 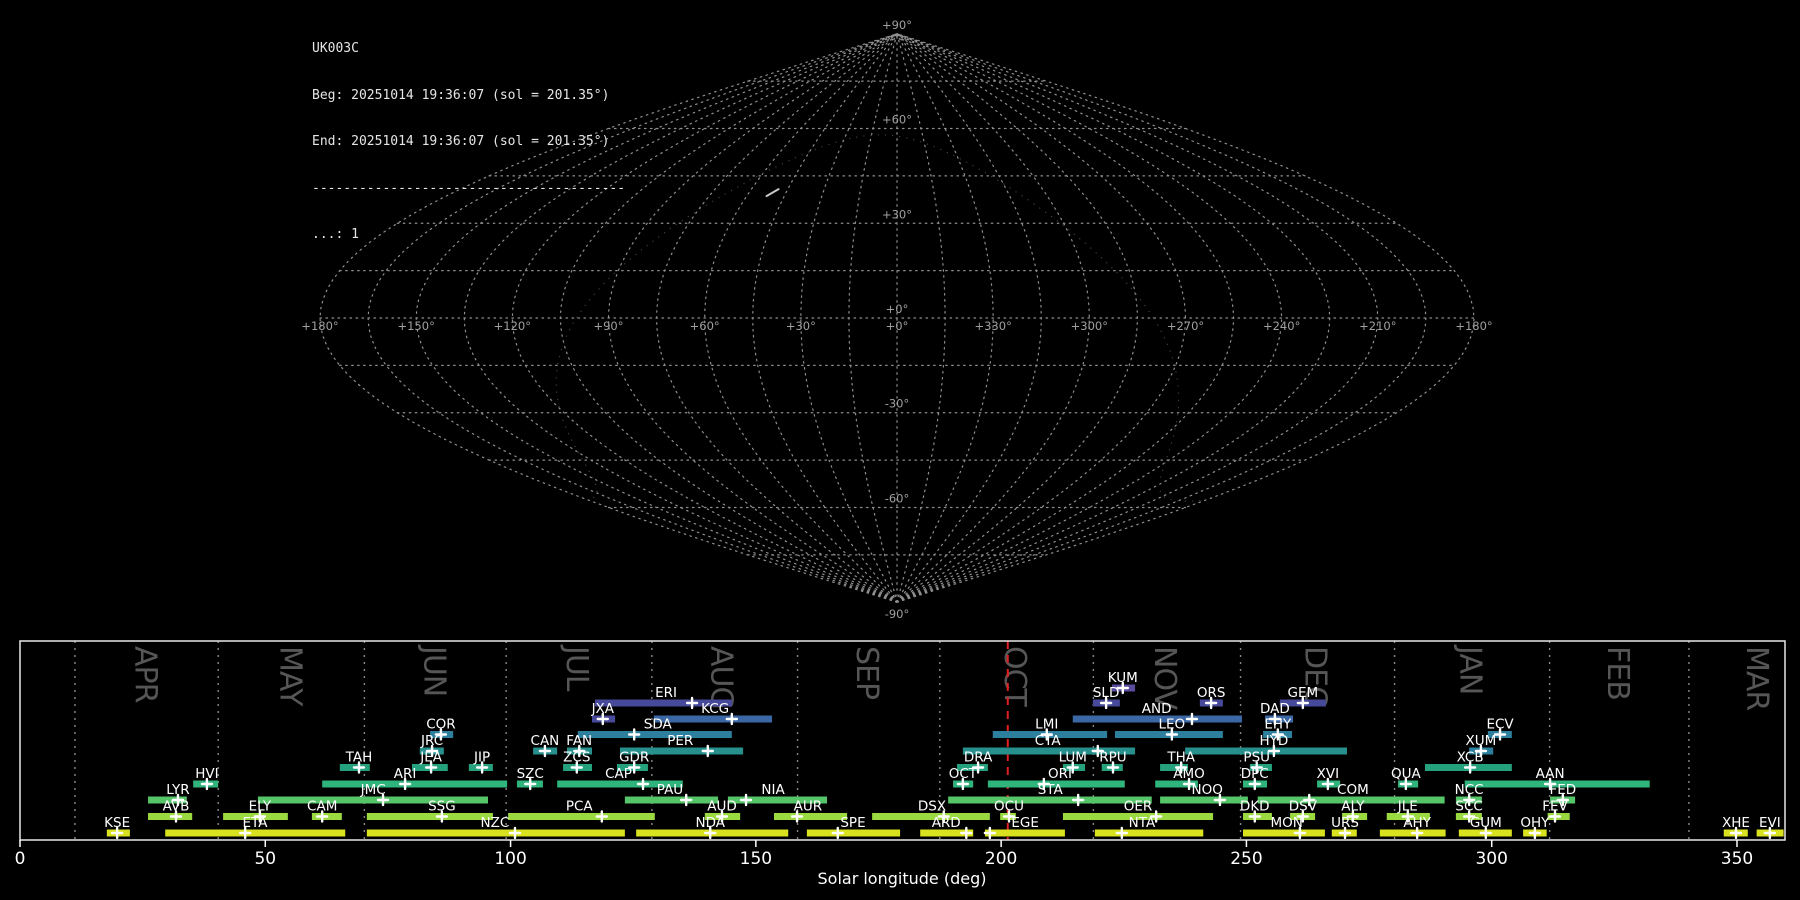 I want to click on shower-label-noo: NOO, so click(x=1206, y=790).